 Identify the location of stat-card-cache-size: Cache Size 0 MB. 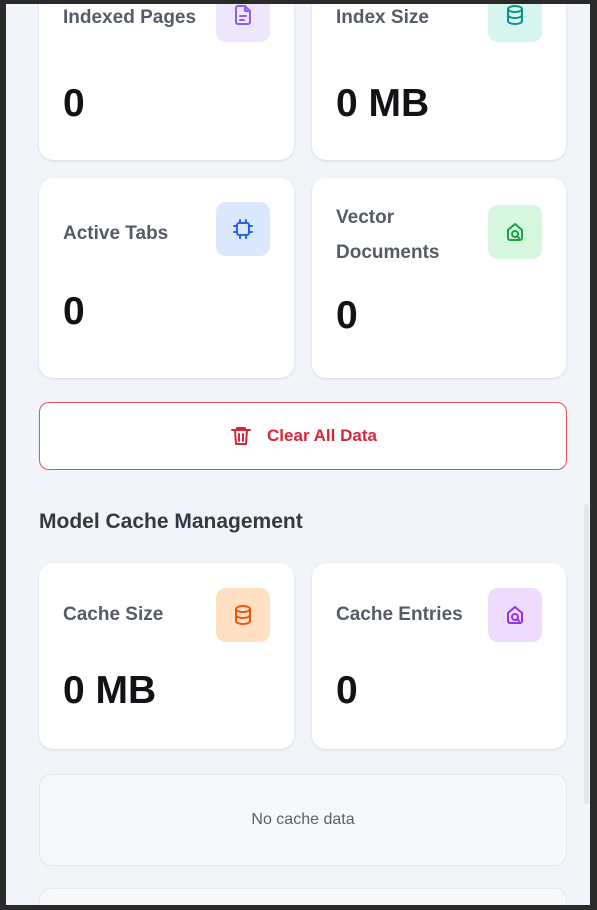
(166, 656).